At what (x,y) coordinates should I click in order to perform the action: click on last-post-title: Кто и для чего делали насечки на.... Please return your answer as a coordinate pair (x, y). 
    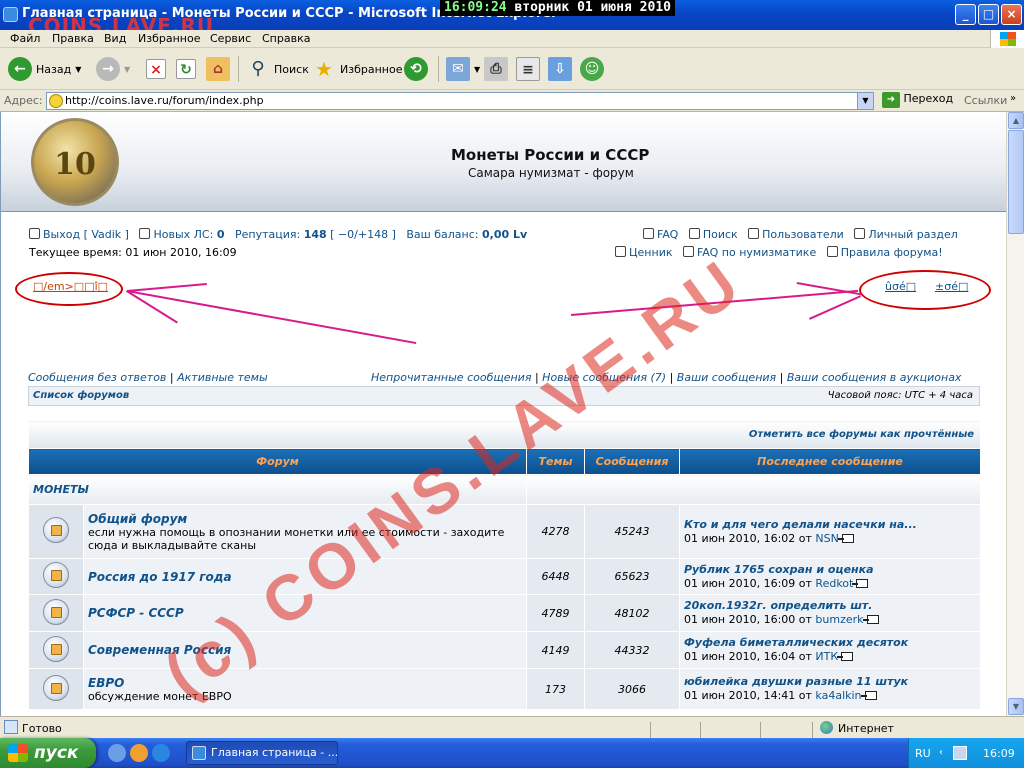
    Looking at the image, I should click on (832, 525).